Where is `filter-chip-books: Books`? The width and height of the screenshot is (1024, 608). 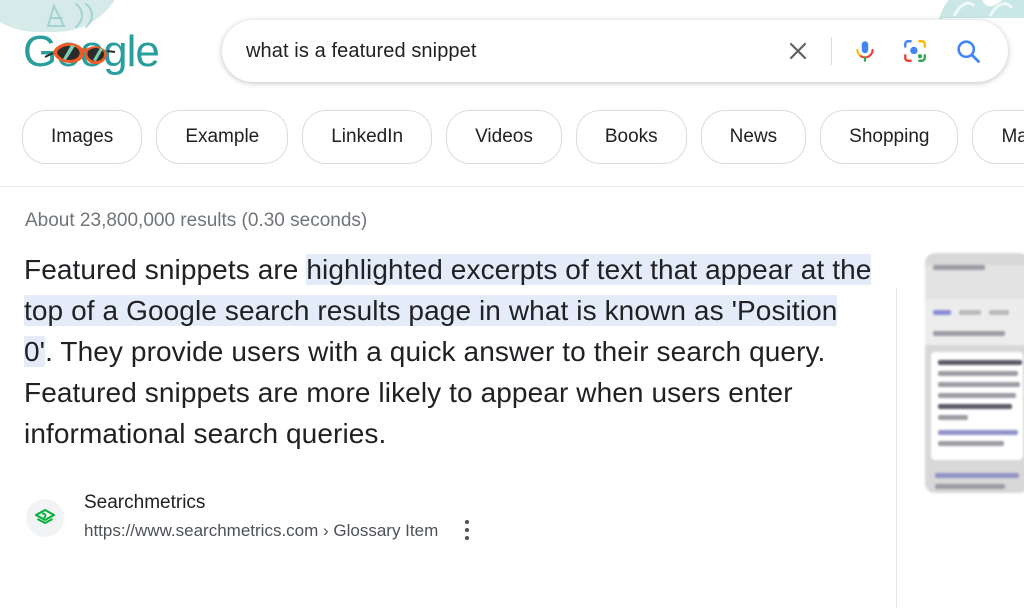
filter-chip-books: Books is located at coordinates (631, 137).